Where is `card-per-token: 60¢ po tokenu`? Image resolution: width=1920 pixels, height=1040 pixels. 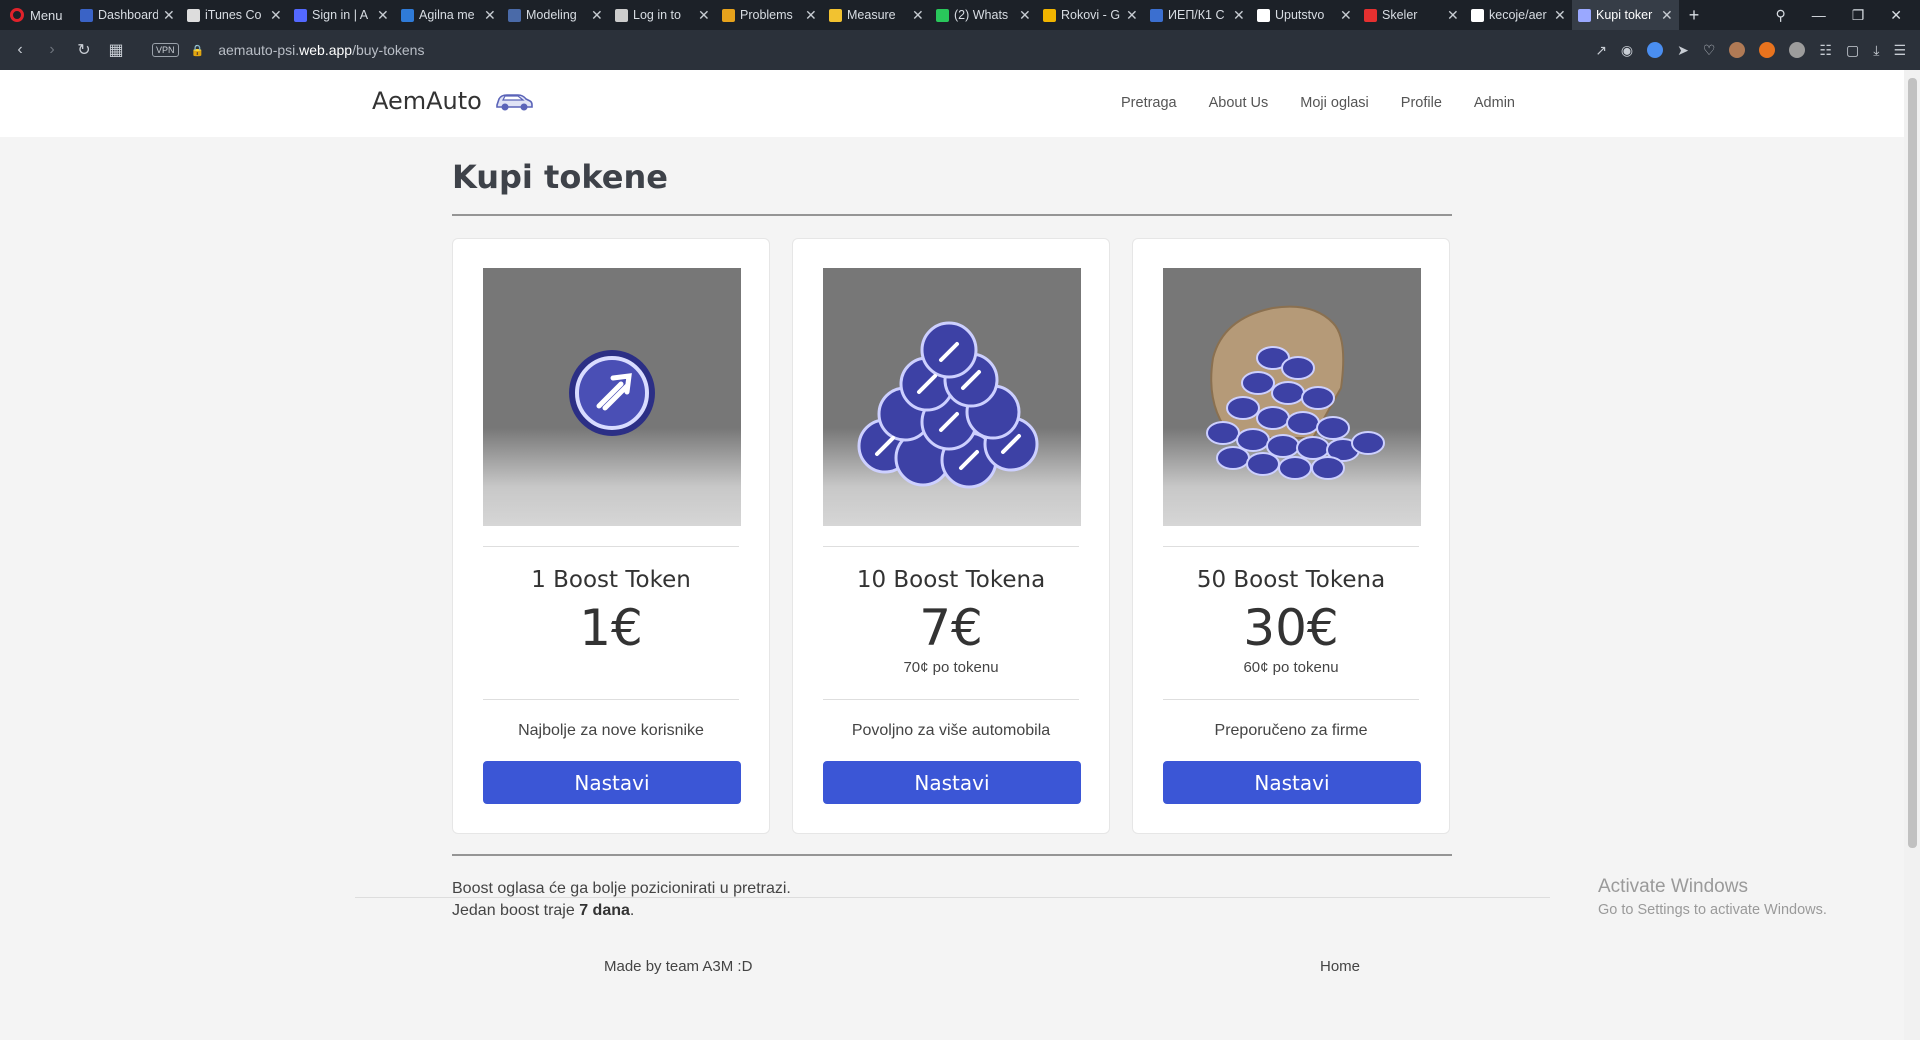
card-per-token: 60¢ po tokenu is located at coordinates (1291, 667).